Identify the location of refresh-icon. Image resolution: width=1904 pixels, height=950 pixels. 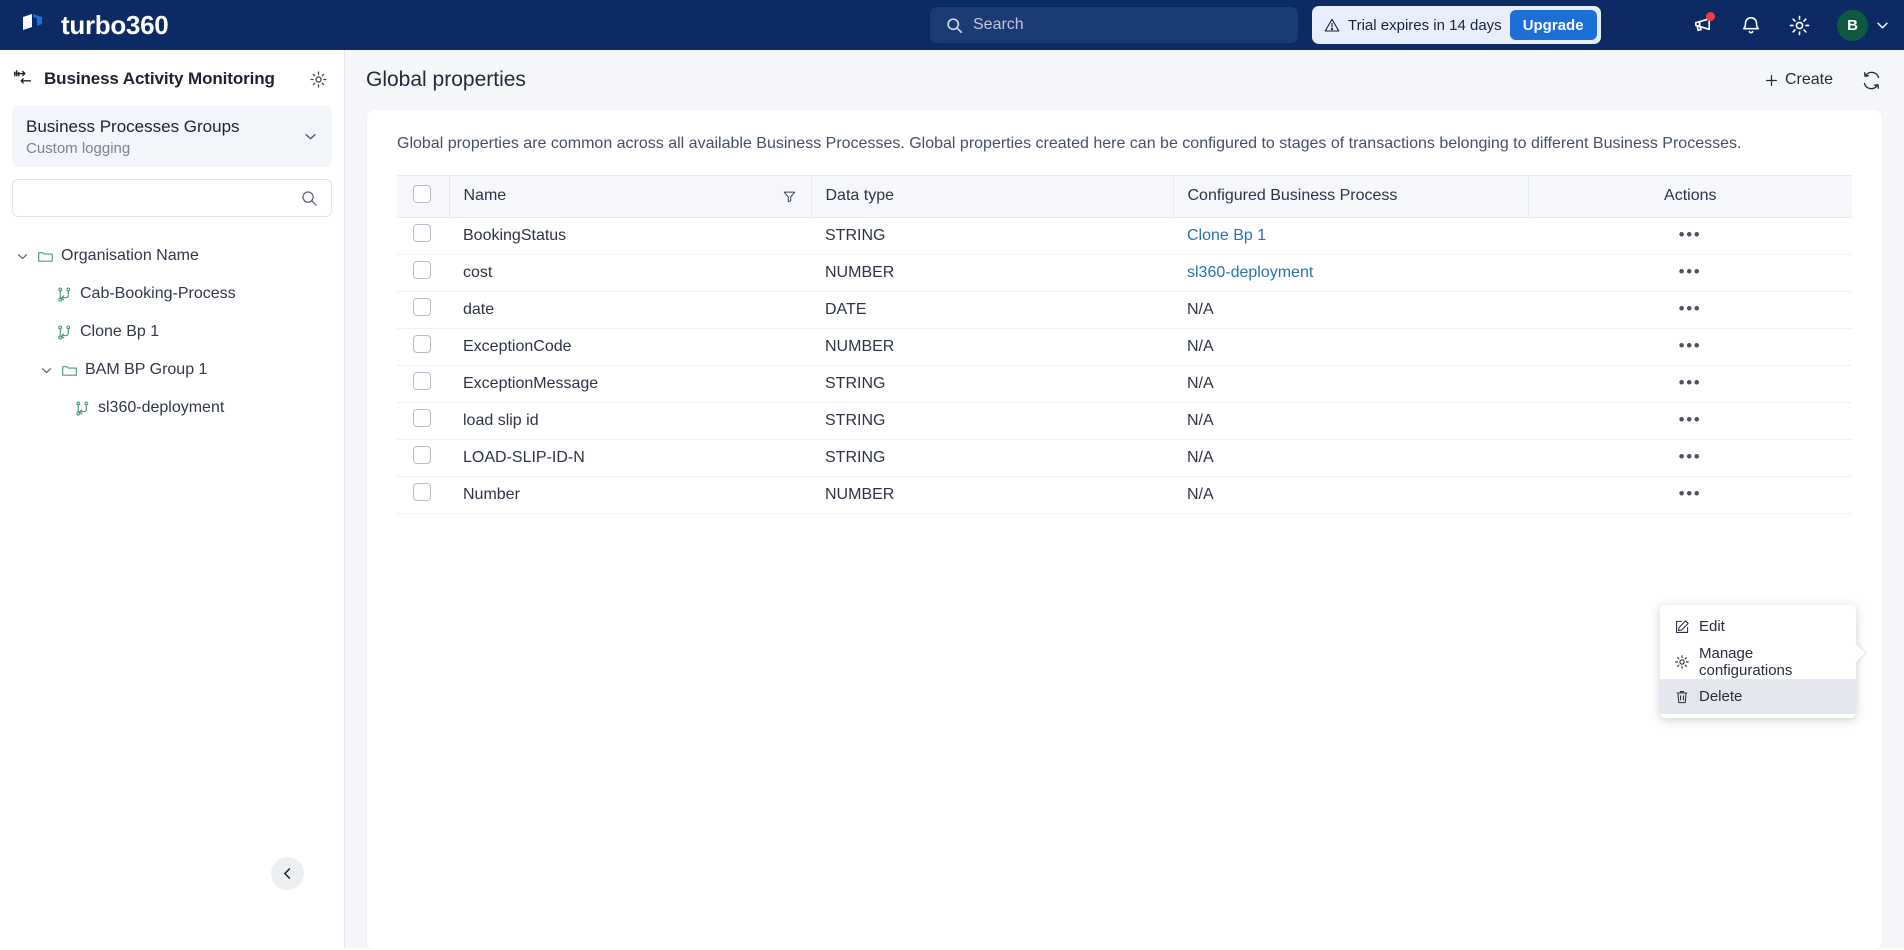
(1871, 80).